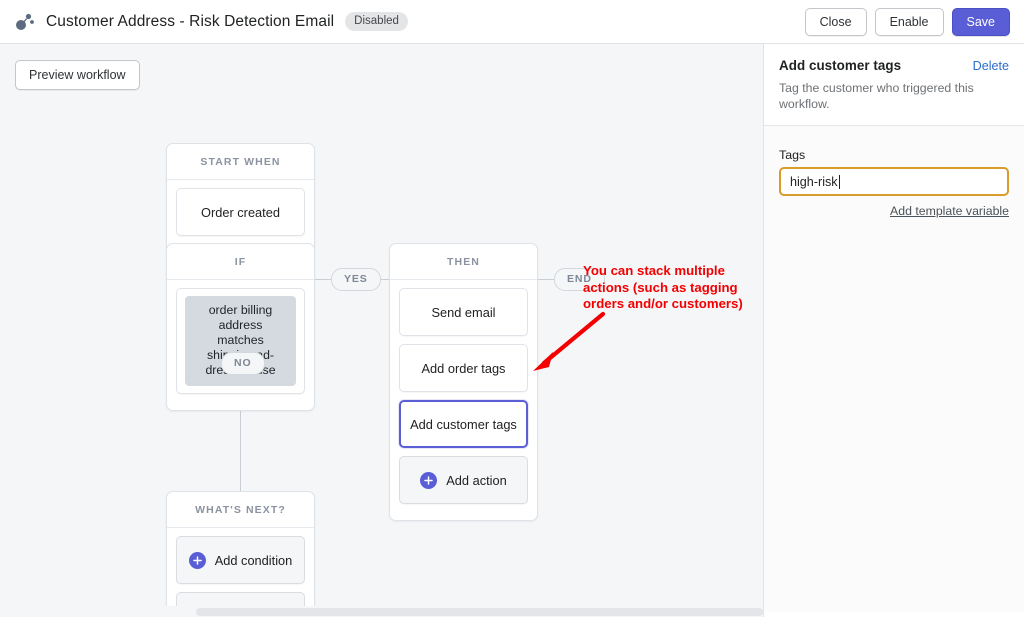 This screenshot has height=617, width=1024. Describe the element at coordinates (240, 262) in the screenshot. I see `if-group-heading: IF` at that location.